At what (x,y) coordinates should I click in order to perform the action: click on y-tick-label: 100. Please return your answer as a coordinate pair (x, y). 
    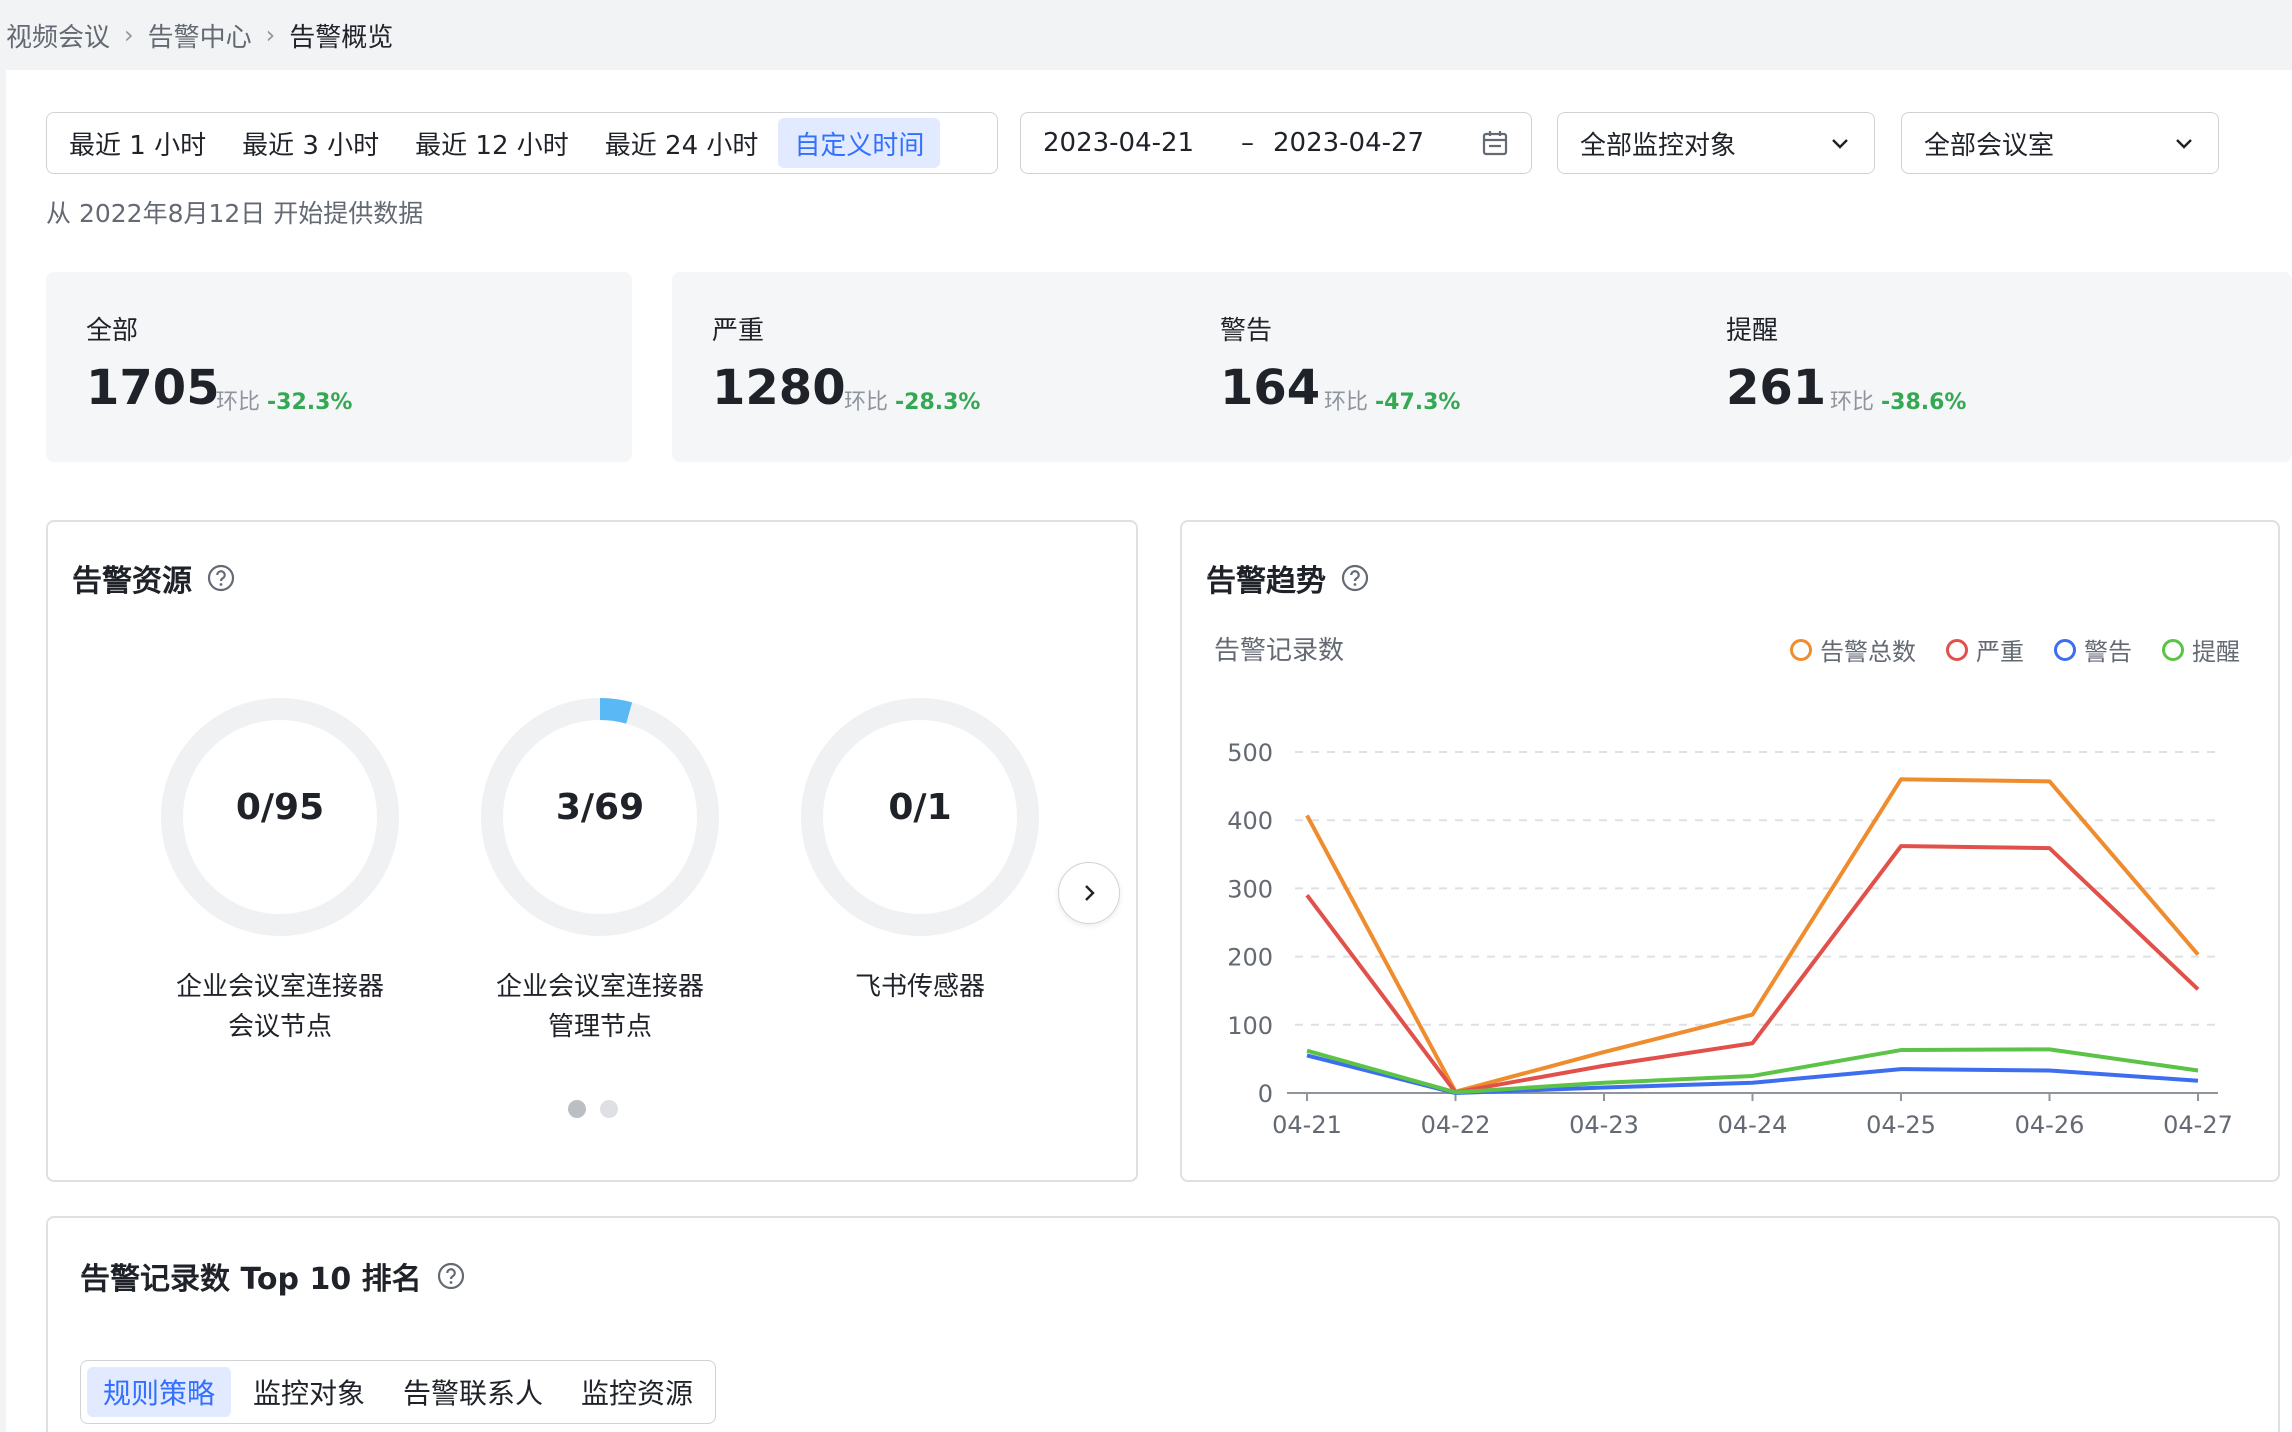
    Looking at the image, I should click on (1250, 1026).